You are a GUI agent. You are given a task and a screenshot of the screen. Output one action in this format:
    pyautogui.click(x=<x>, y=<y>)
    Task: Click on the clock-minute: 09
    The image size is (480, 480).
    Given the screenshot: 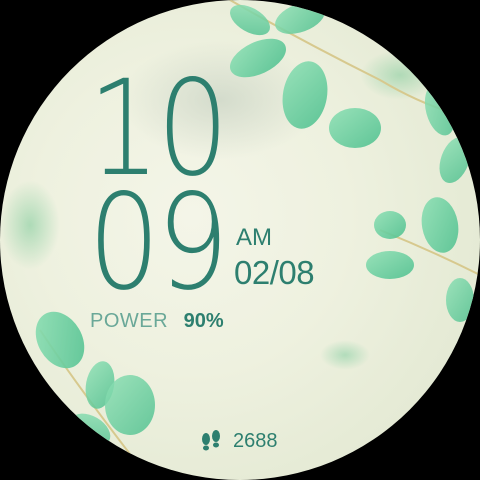 What is the action you would take?
    pyautogui.click(x=158, y=243)
    